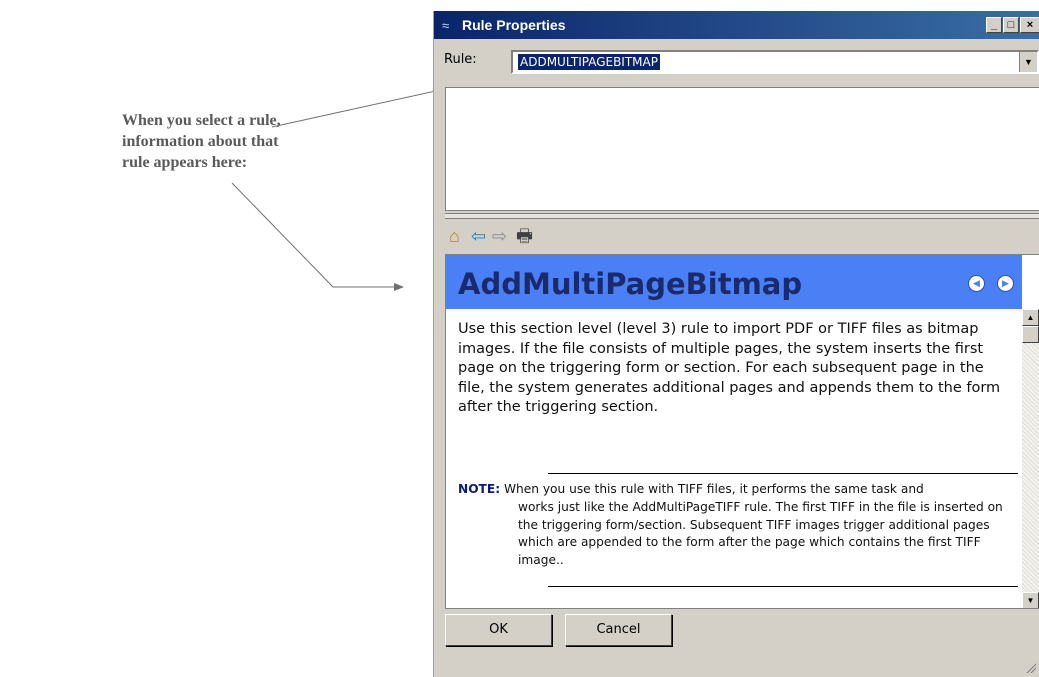 This screenshot has height=677, width=1039. What do you see at coordinates (479, 489) in the screenshot?
I see `note-label: NOTE:` at bounding box center [479, 489].